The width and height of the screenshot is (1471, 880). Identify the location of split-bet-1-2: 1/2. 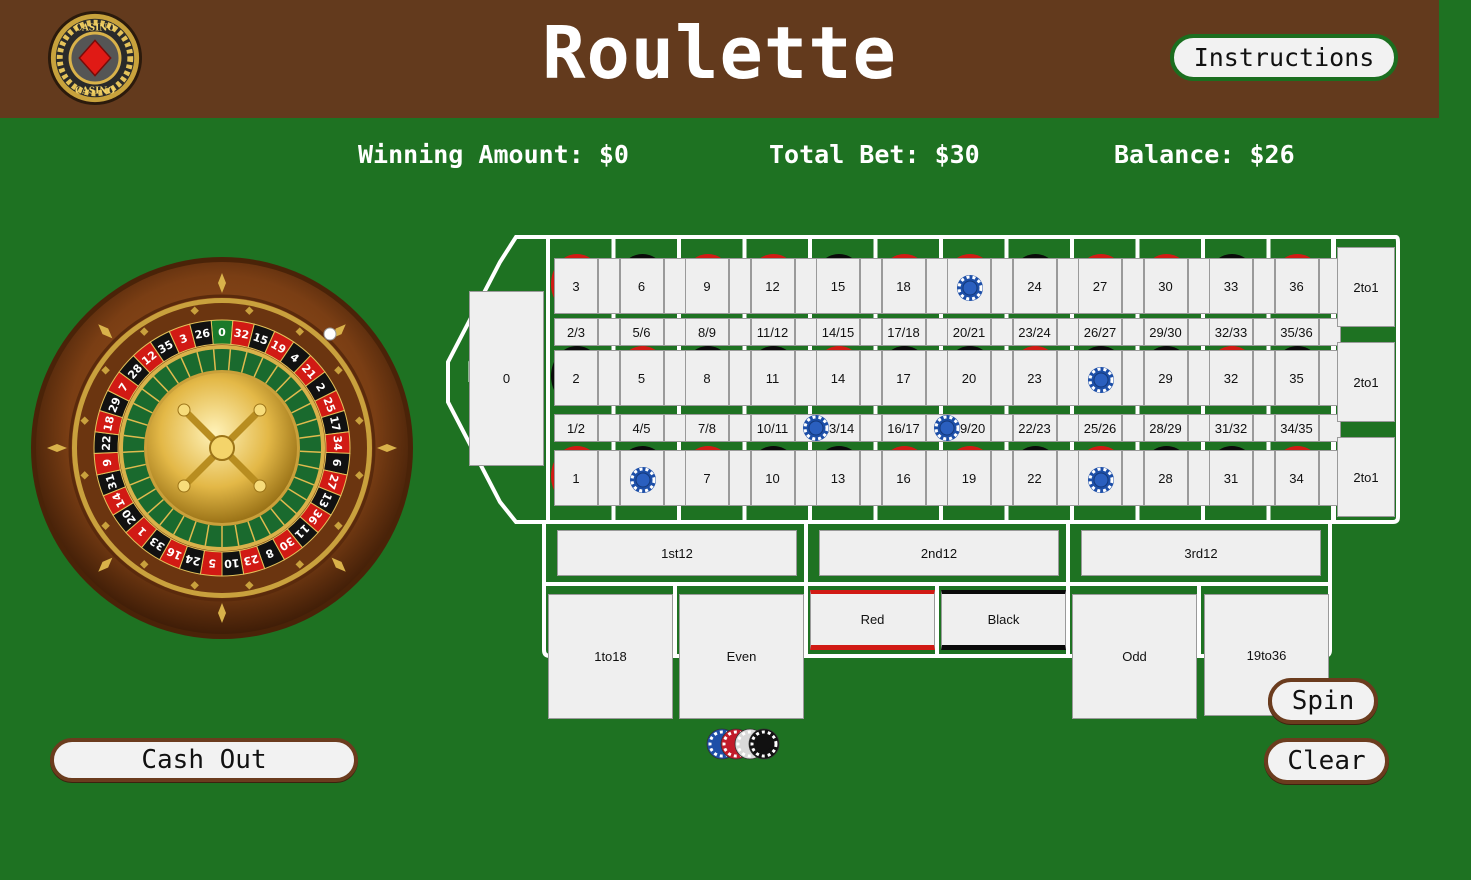
(576, 428).